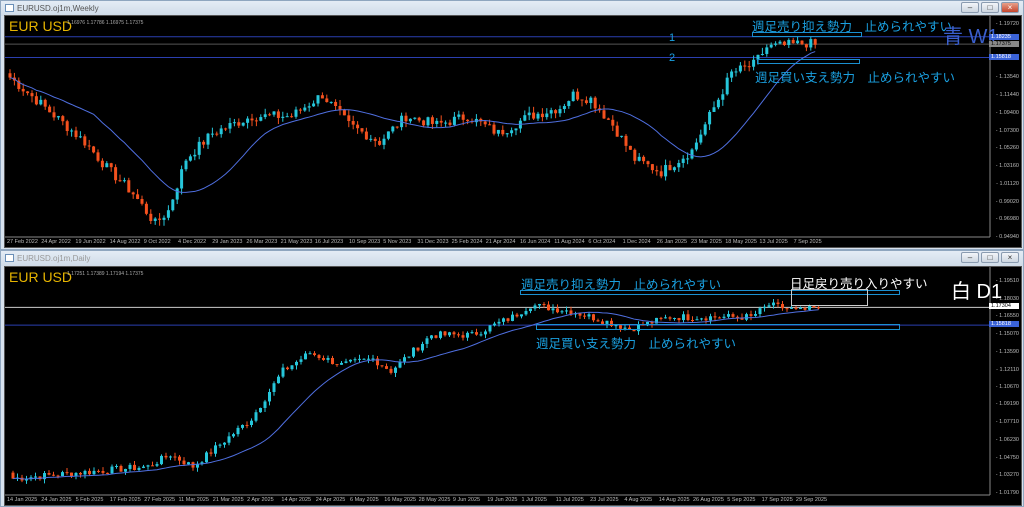 The image size is (1024, 507). What do you see at coordinates (1007, 386) in the screenshot?
I see `price-tick-label: - 1.10670` at bounding box center [1007, 386].